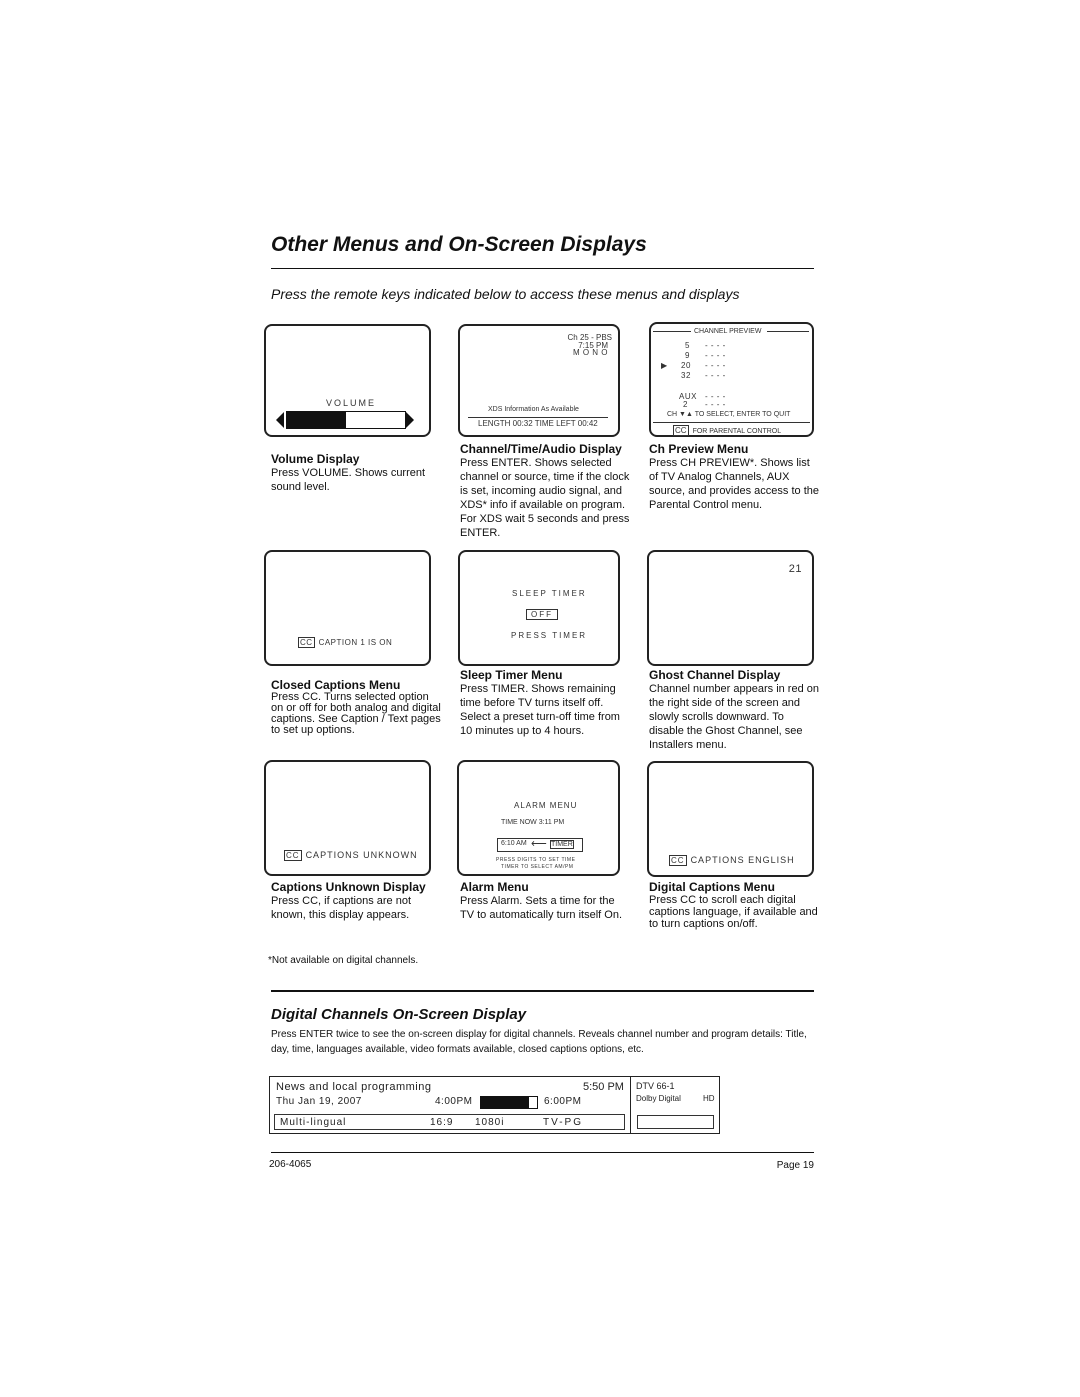 This screenshot has width=1080, height=1397. What do you see at coordinates (347, 818) in the screenshot?
I see `captions-unknown-screen: CC CAPTIONS UNKNOWN` at bounding box center [347, 818].